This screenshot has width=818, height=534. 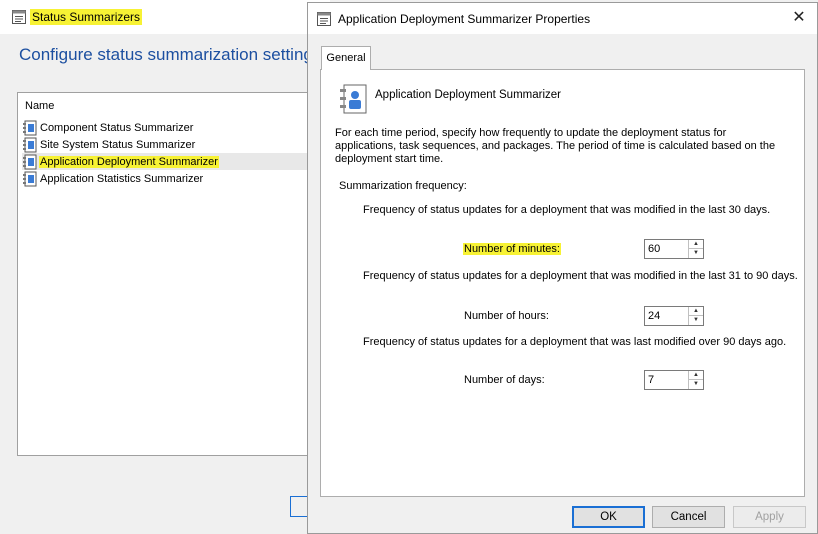 What do you see at coordinates (504, 380) in the screenshot?
I see `days-label: Number of days:` at bounding box center [504, 380].